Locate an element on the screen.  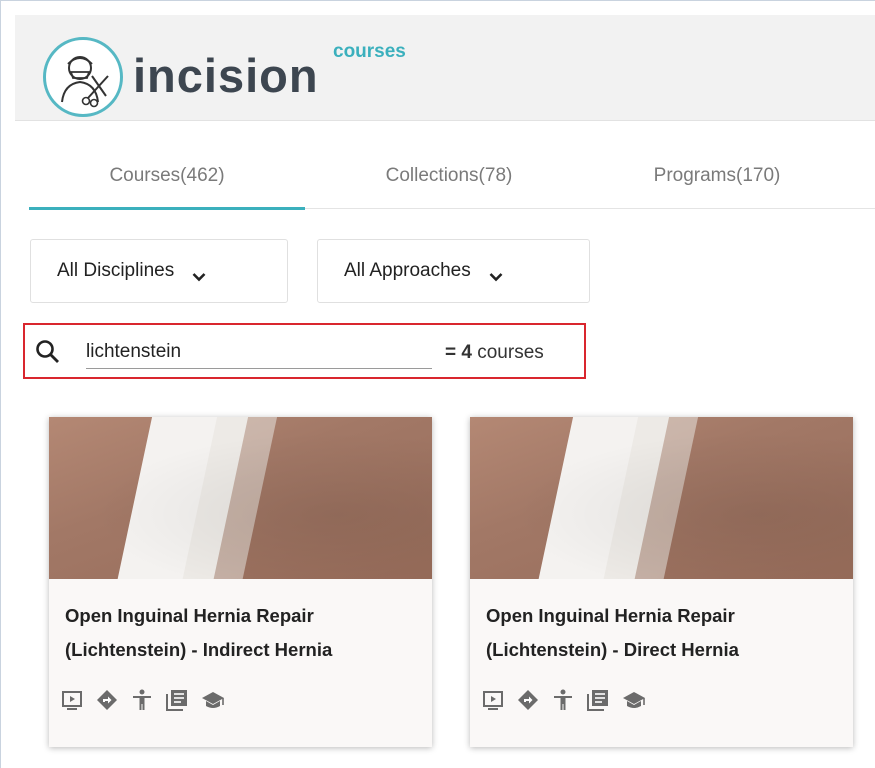
approach-dropdown-label: All Approaches is located at coordinates (407, 270).